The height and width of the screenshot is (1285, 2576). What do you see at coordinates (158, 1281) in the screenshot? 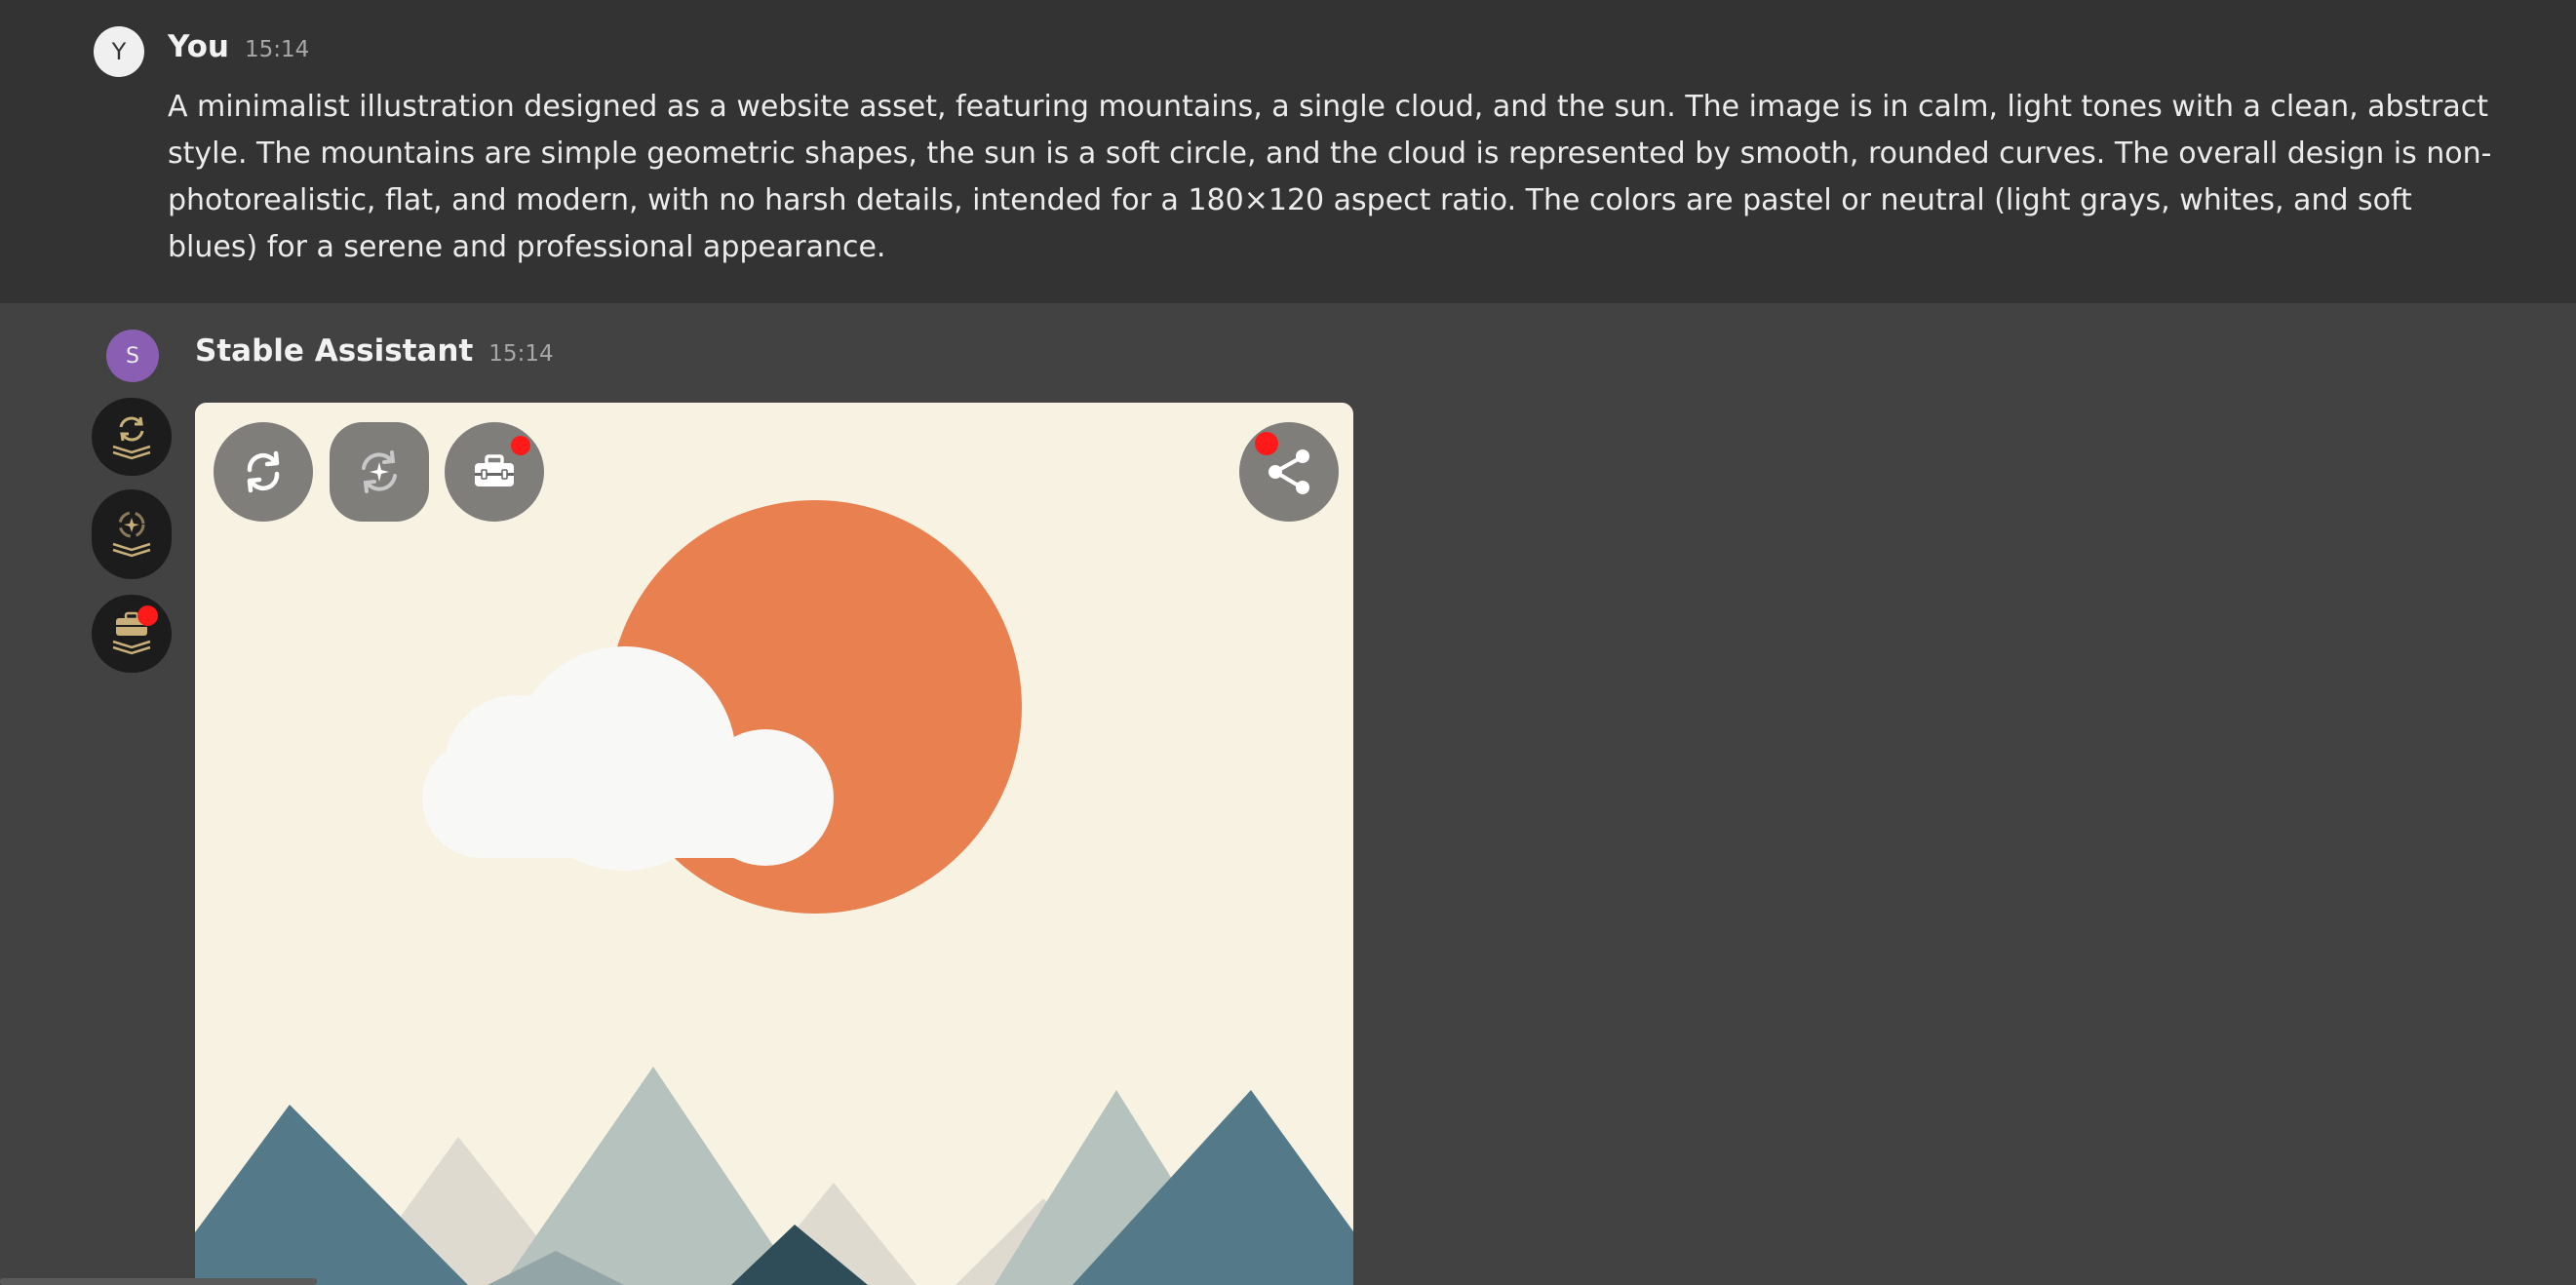
I see `horizontal-scrollbar` at bounding box center [158, 1281].